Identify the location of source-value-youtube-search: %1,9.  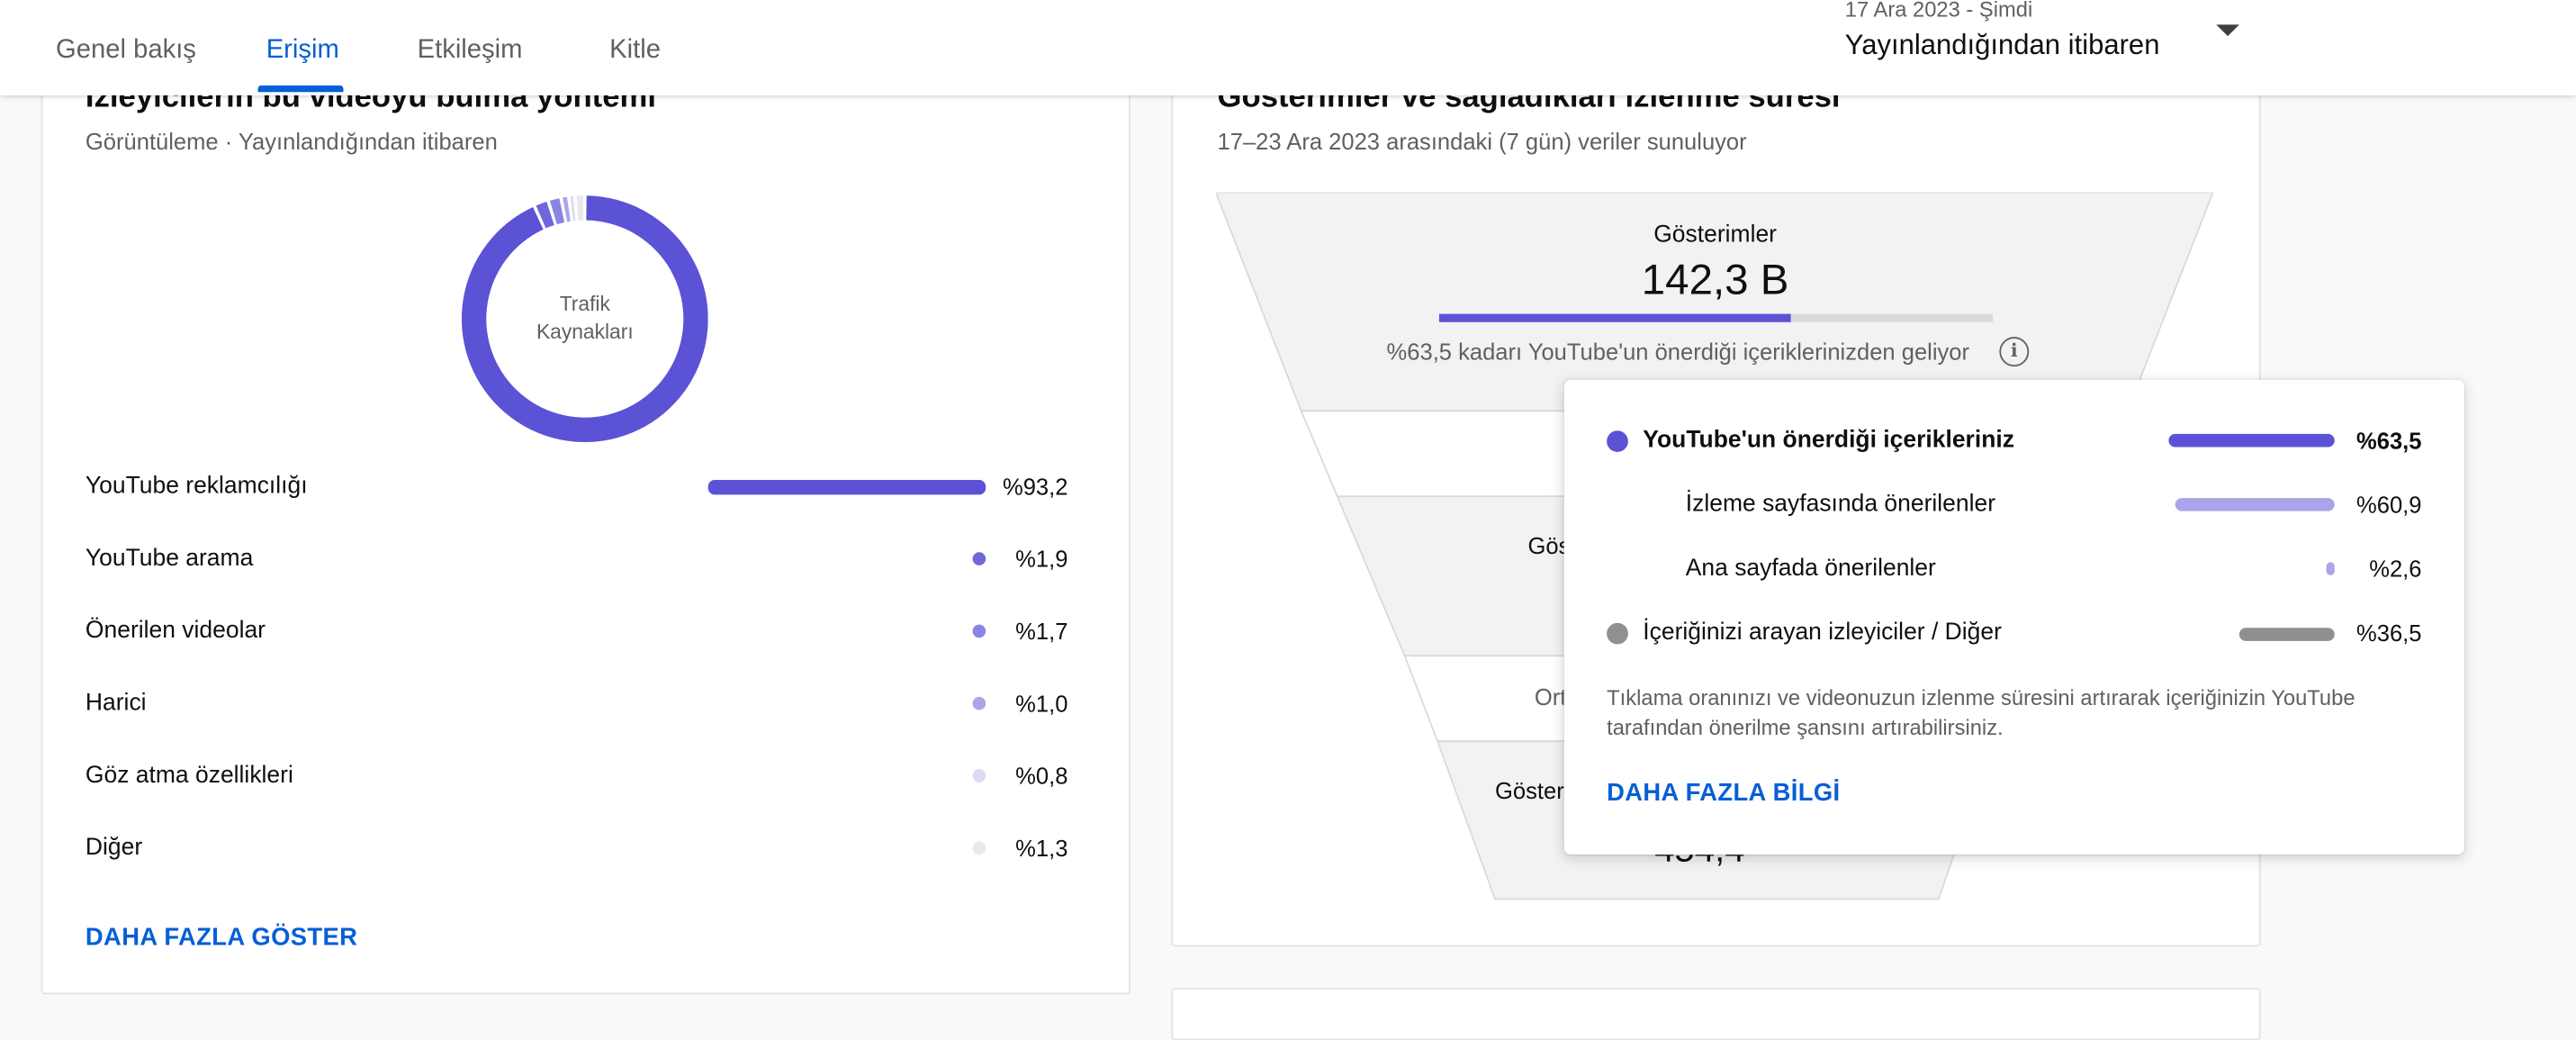
(1041, 559).